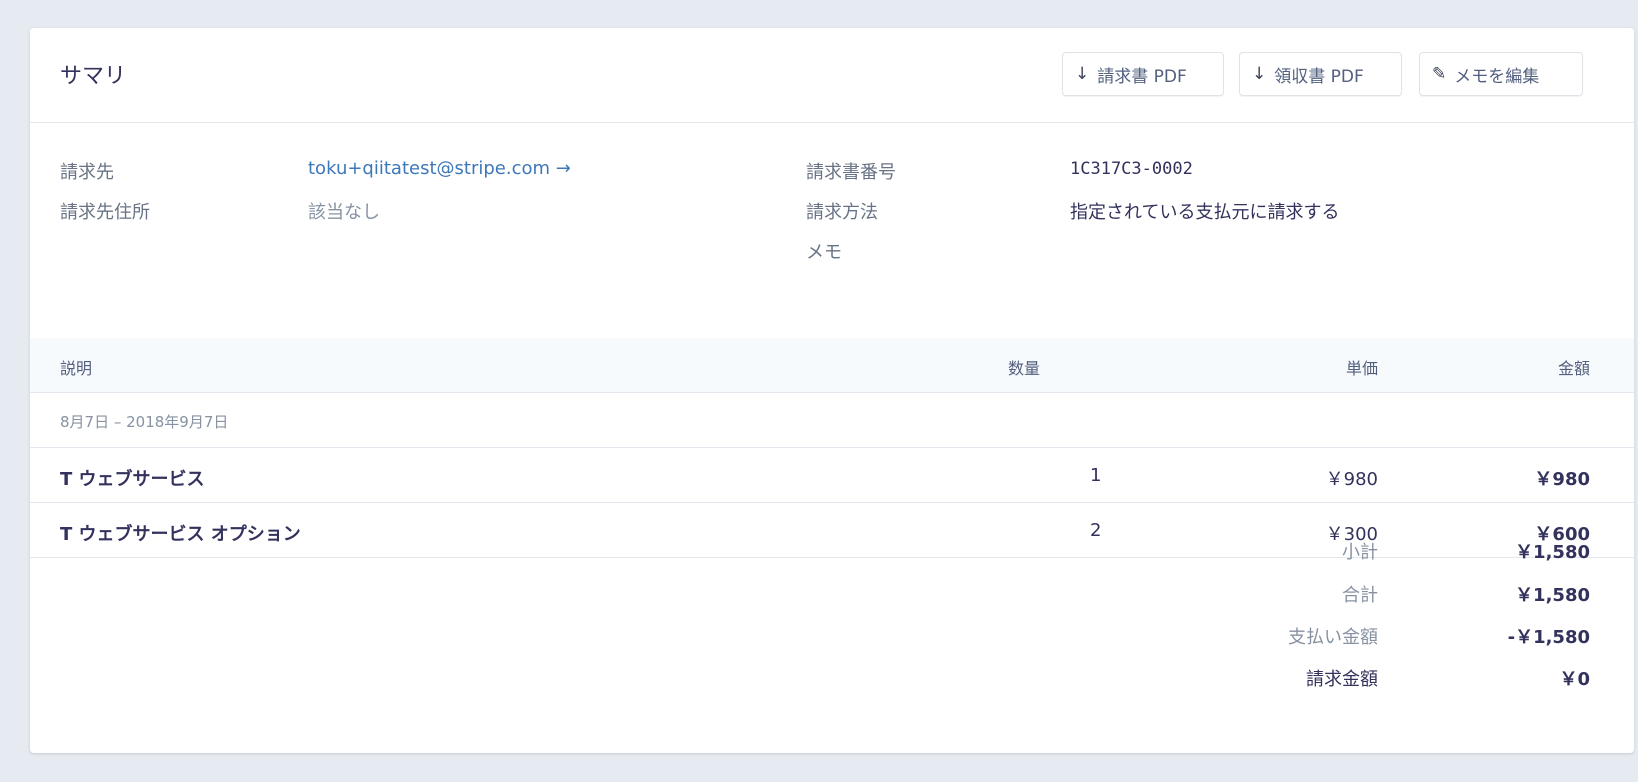 The image size is (1638, 782). What do you see at coordinates (1024, 368) in the screenshot?
I see `column-quantity: 数量` at bounding box center [1024, 368].